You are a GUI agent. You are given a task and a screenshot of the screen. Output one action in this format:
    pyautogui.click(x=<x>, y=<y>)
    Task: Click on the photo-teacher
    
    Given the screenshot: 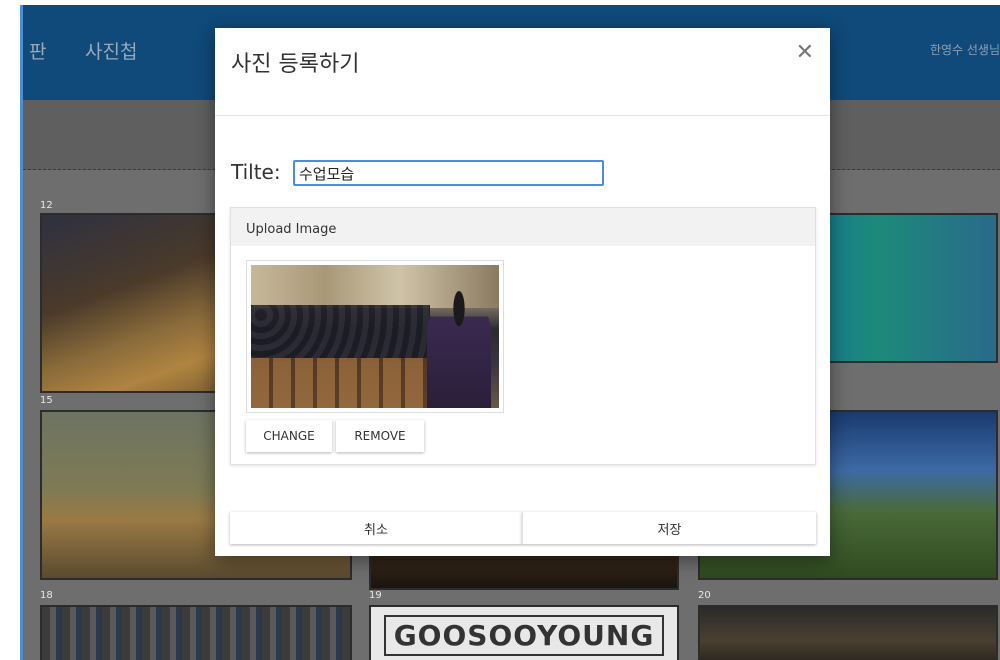 What is the action you would take?
    pyautogui.click(x=458, y=349)
    